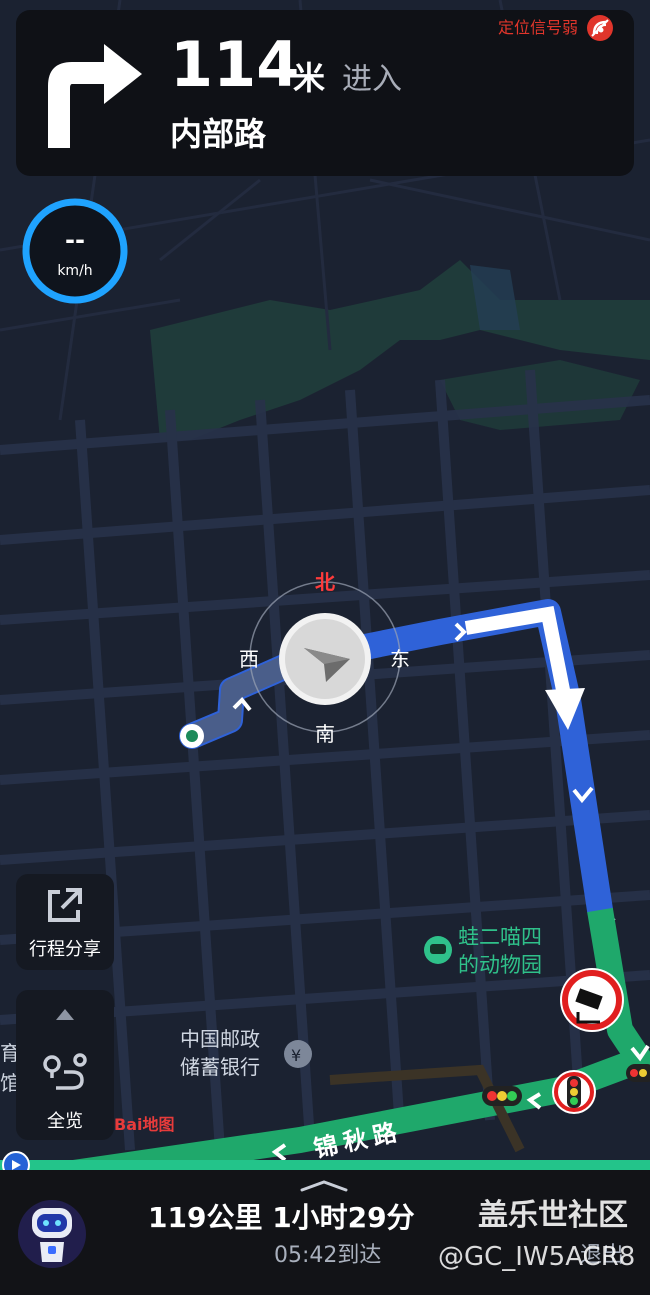 This screenshot has height=1295, width=650. Describe the element at coordinates (75, 240) in the screenshot. I see `speed-value: --` at that location.